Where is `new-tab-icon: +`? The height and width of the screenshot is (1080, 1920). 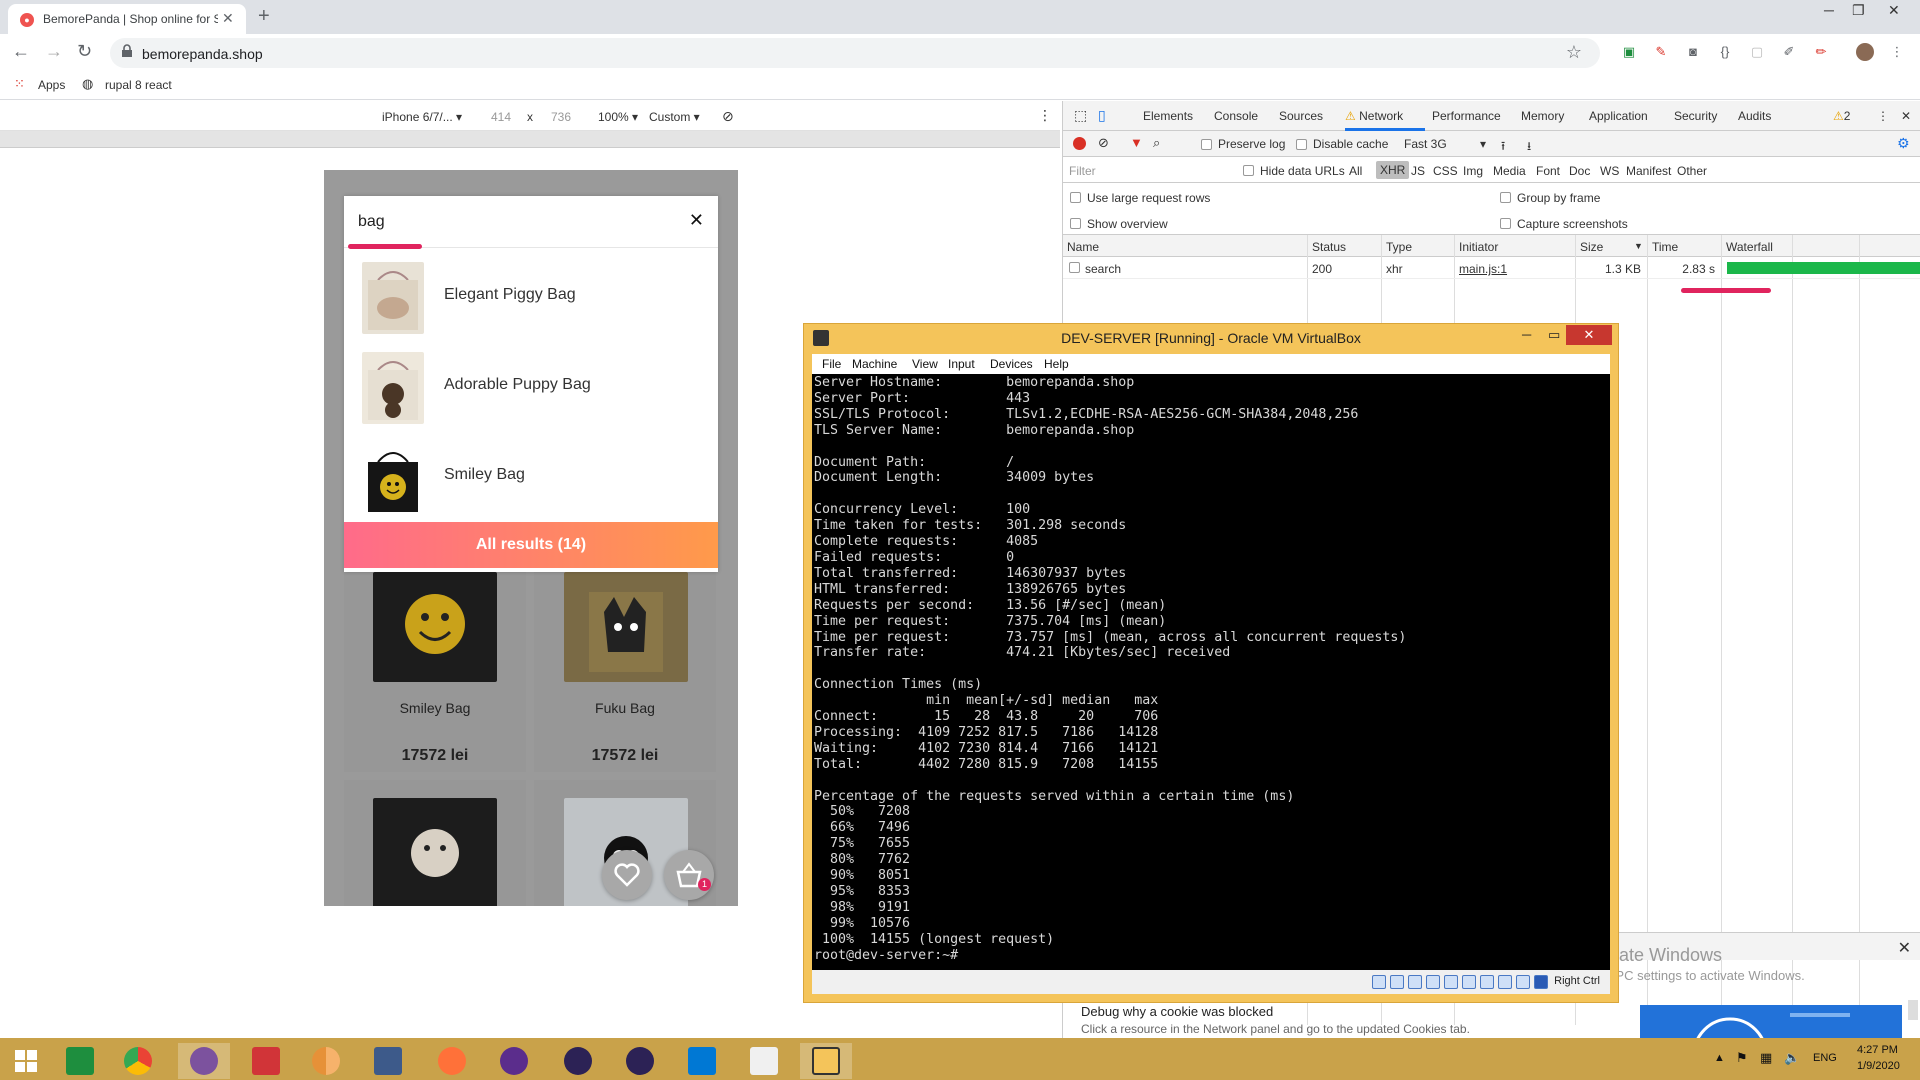
new-tab-icon: + is located at coordinates (264, 16).